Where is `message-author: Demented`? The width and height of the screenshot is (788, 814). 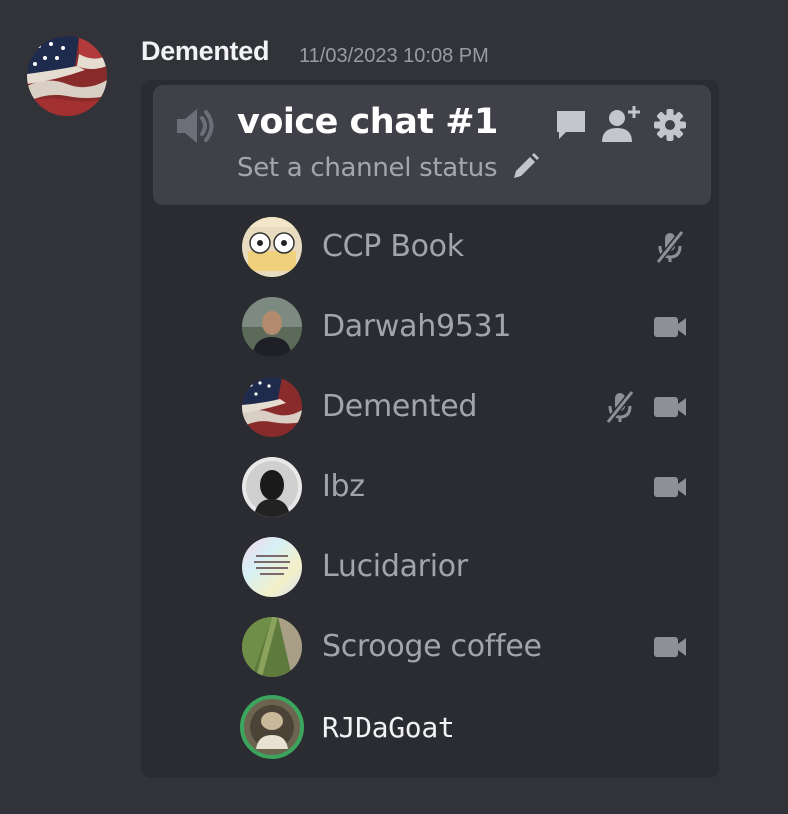 message-author: Demented is located at coordinates (205, 51).